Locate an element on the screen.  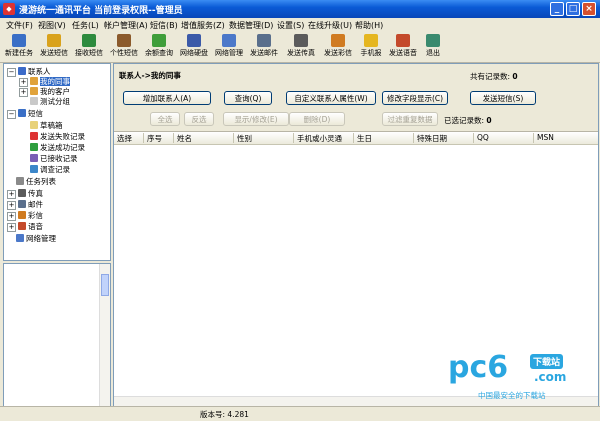
send-mail-button: 发送邮件 is located at coordinates (264, 47).